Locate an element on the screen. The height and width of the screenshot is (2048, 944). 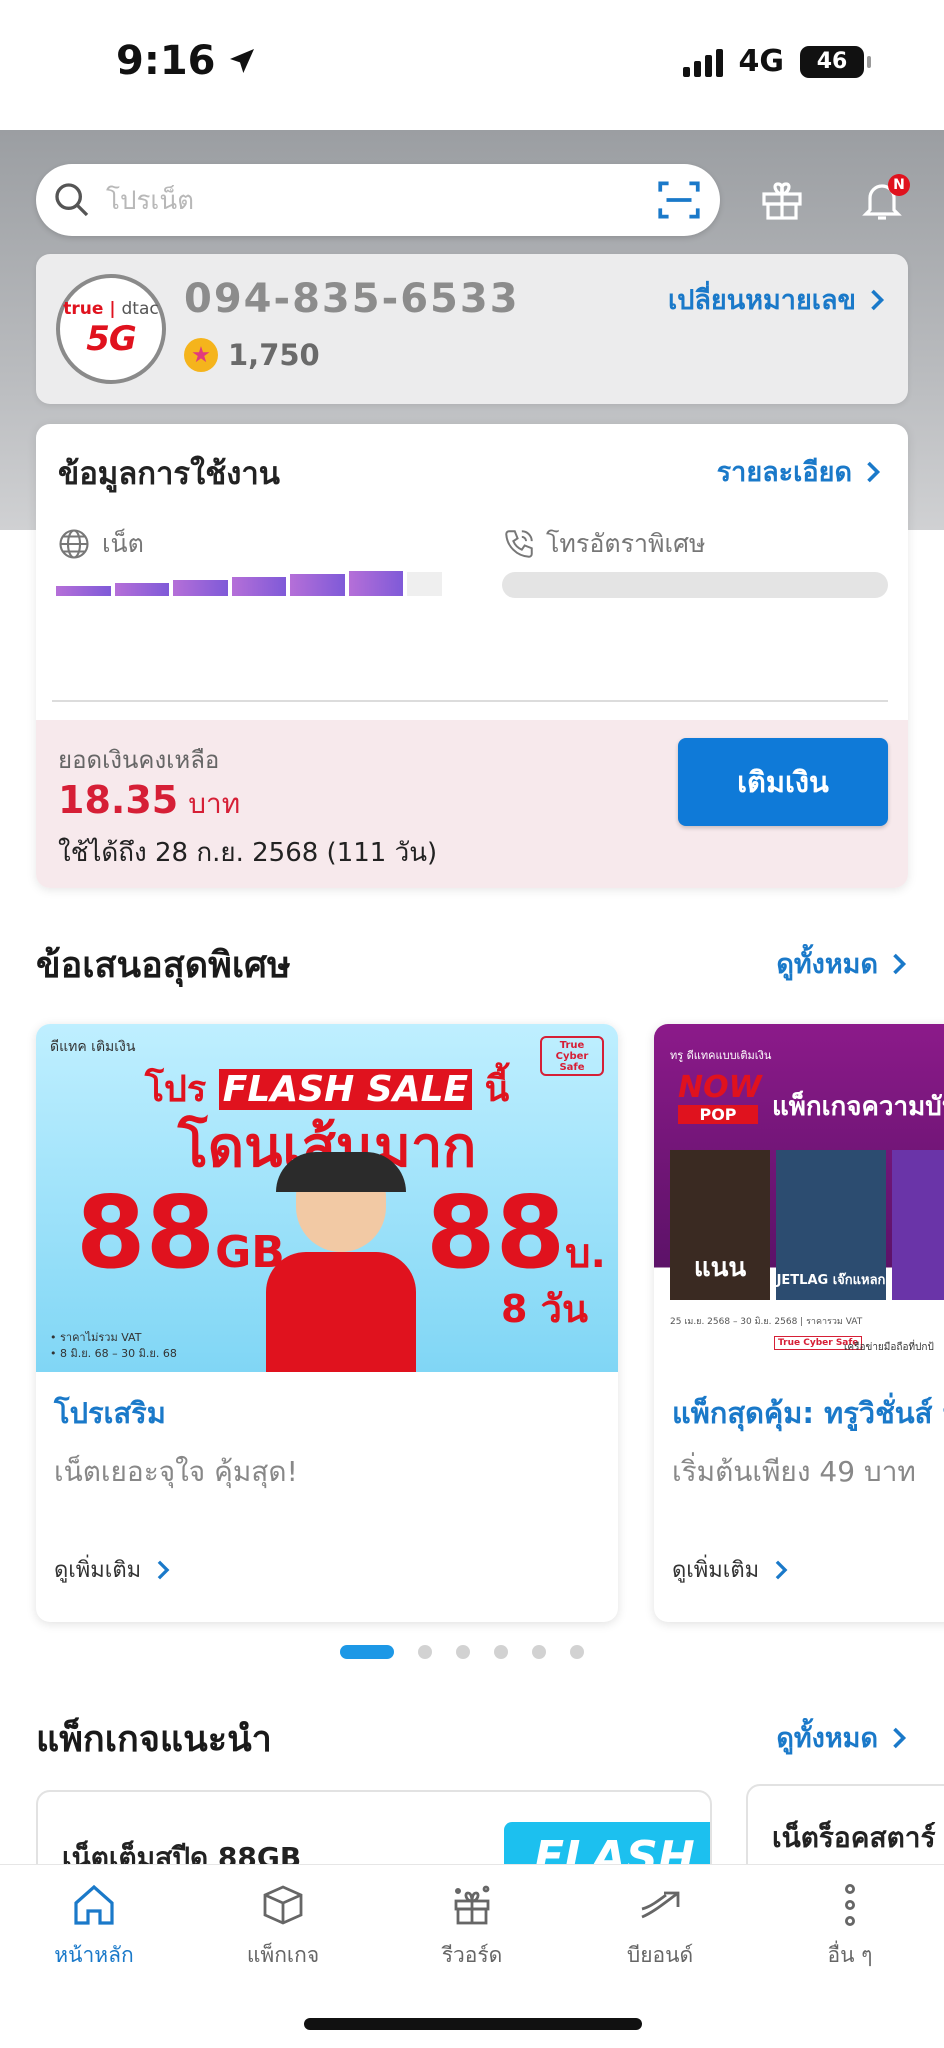
plane-icon is located at coordinates (660, 1905).